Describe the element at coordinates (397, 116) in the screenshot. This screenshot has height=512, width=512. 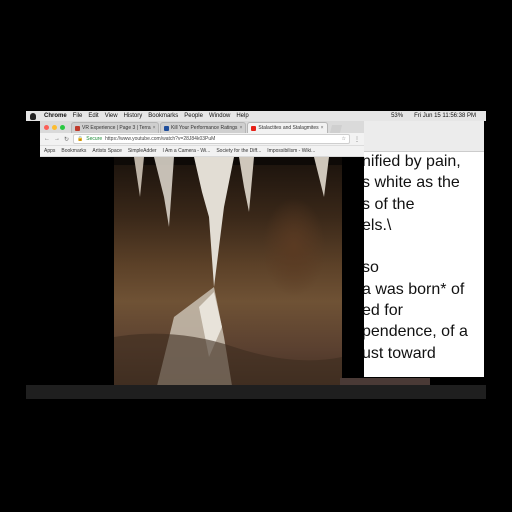
I see `battery-percentage: 53%` at that location.